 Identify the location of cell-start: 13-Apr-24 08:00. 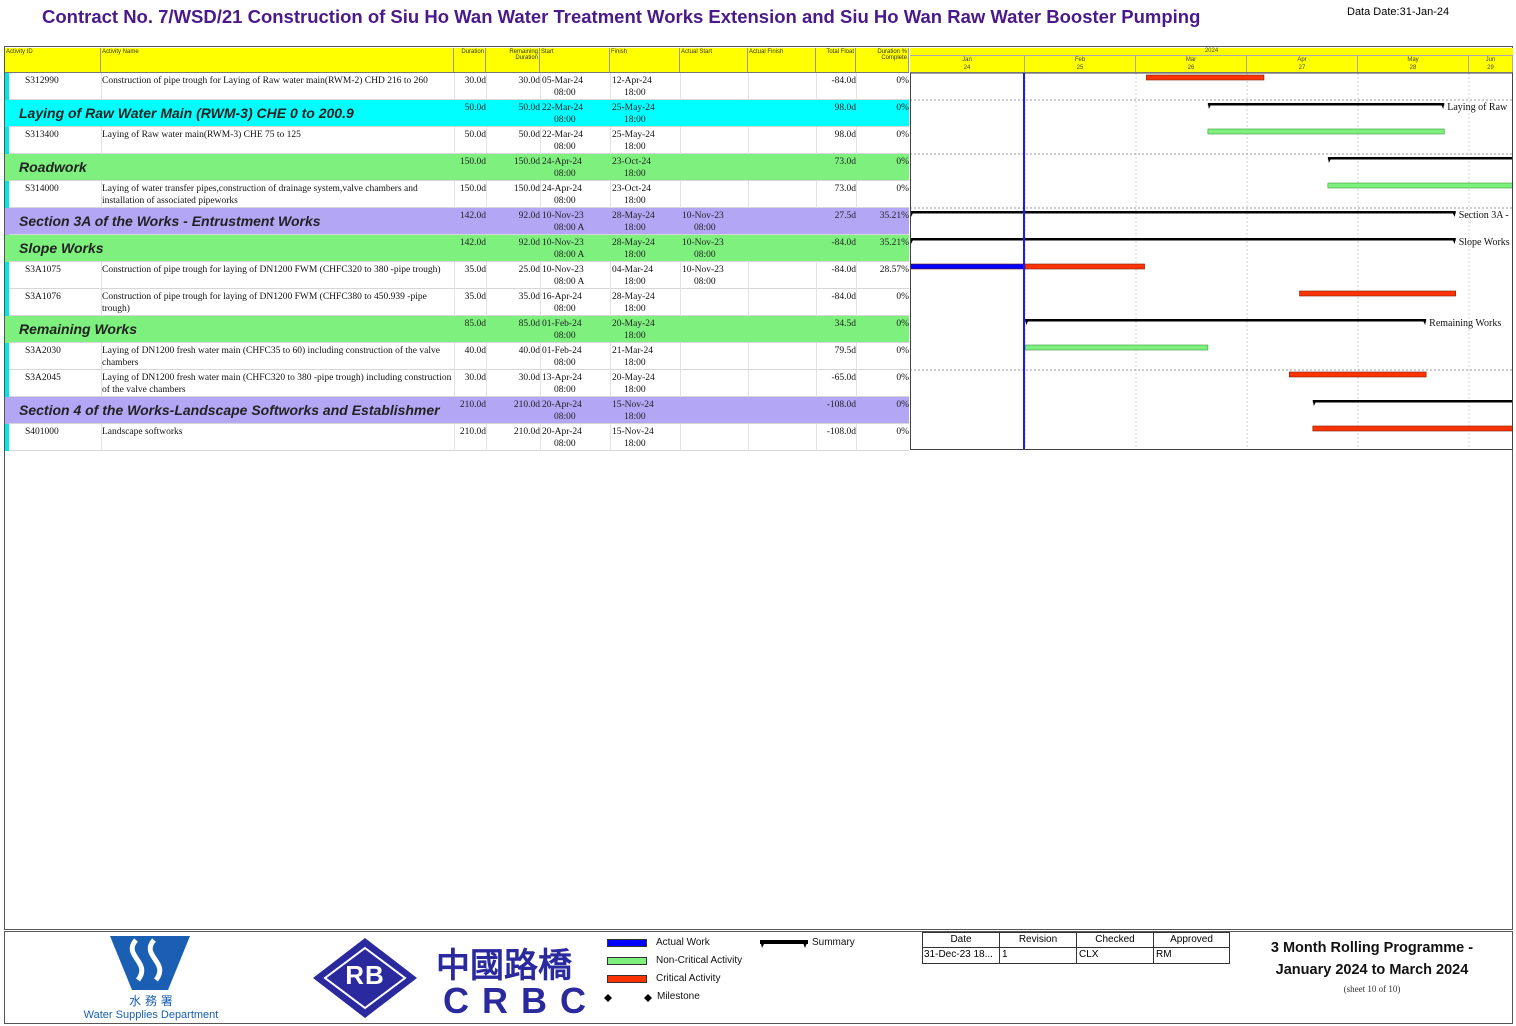
(576, 383).